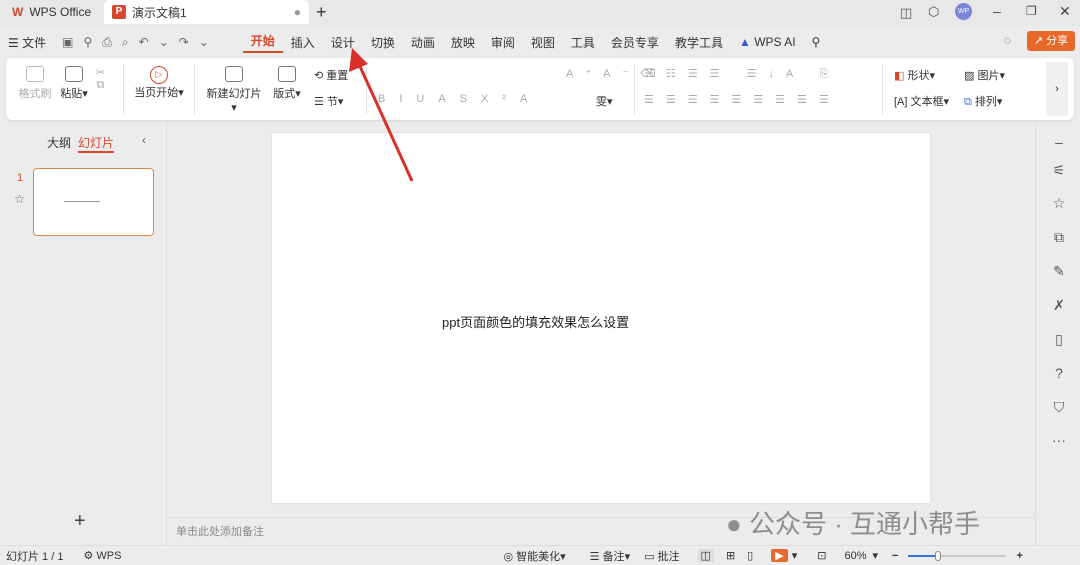  Describe the element at coordinates (821, 555) in the screenshot. I see `fit-icon: ⊡` at that location.